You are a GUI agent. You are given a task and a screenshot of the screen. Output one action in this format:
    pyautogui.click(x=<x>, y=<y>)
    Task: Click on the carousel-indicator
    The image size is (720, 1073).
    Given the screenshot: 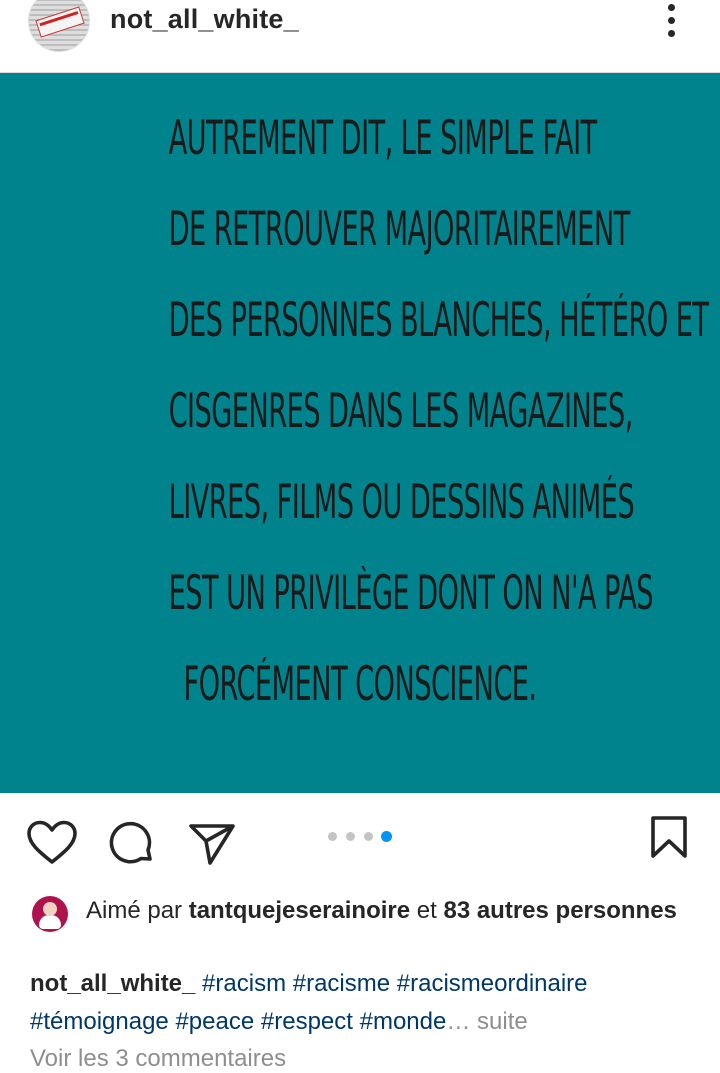 What is the action you would take?
    pyautogui.click(x=363, y=837)
    